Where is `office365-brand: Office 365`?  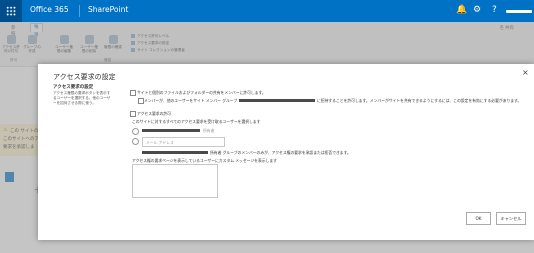
office365-brand: Office 365 is located at coordinates (49, 9).